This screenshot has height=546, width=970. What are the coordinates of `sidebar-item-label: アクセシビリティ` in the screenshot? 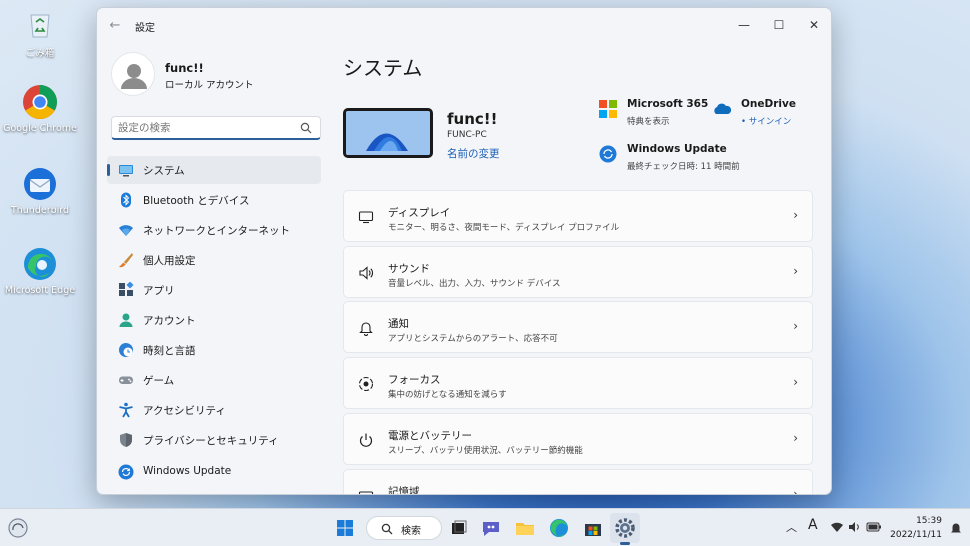 It's located at (184, 411).